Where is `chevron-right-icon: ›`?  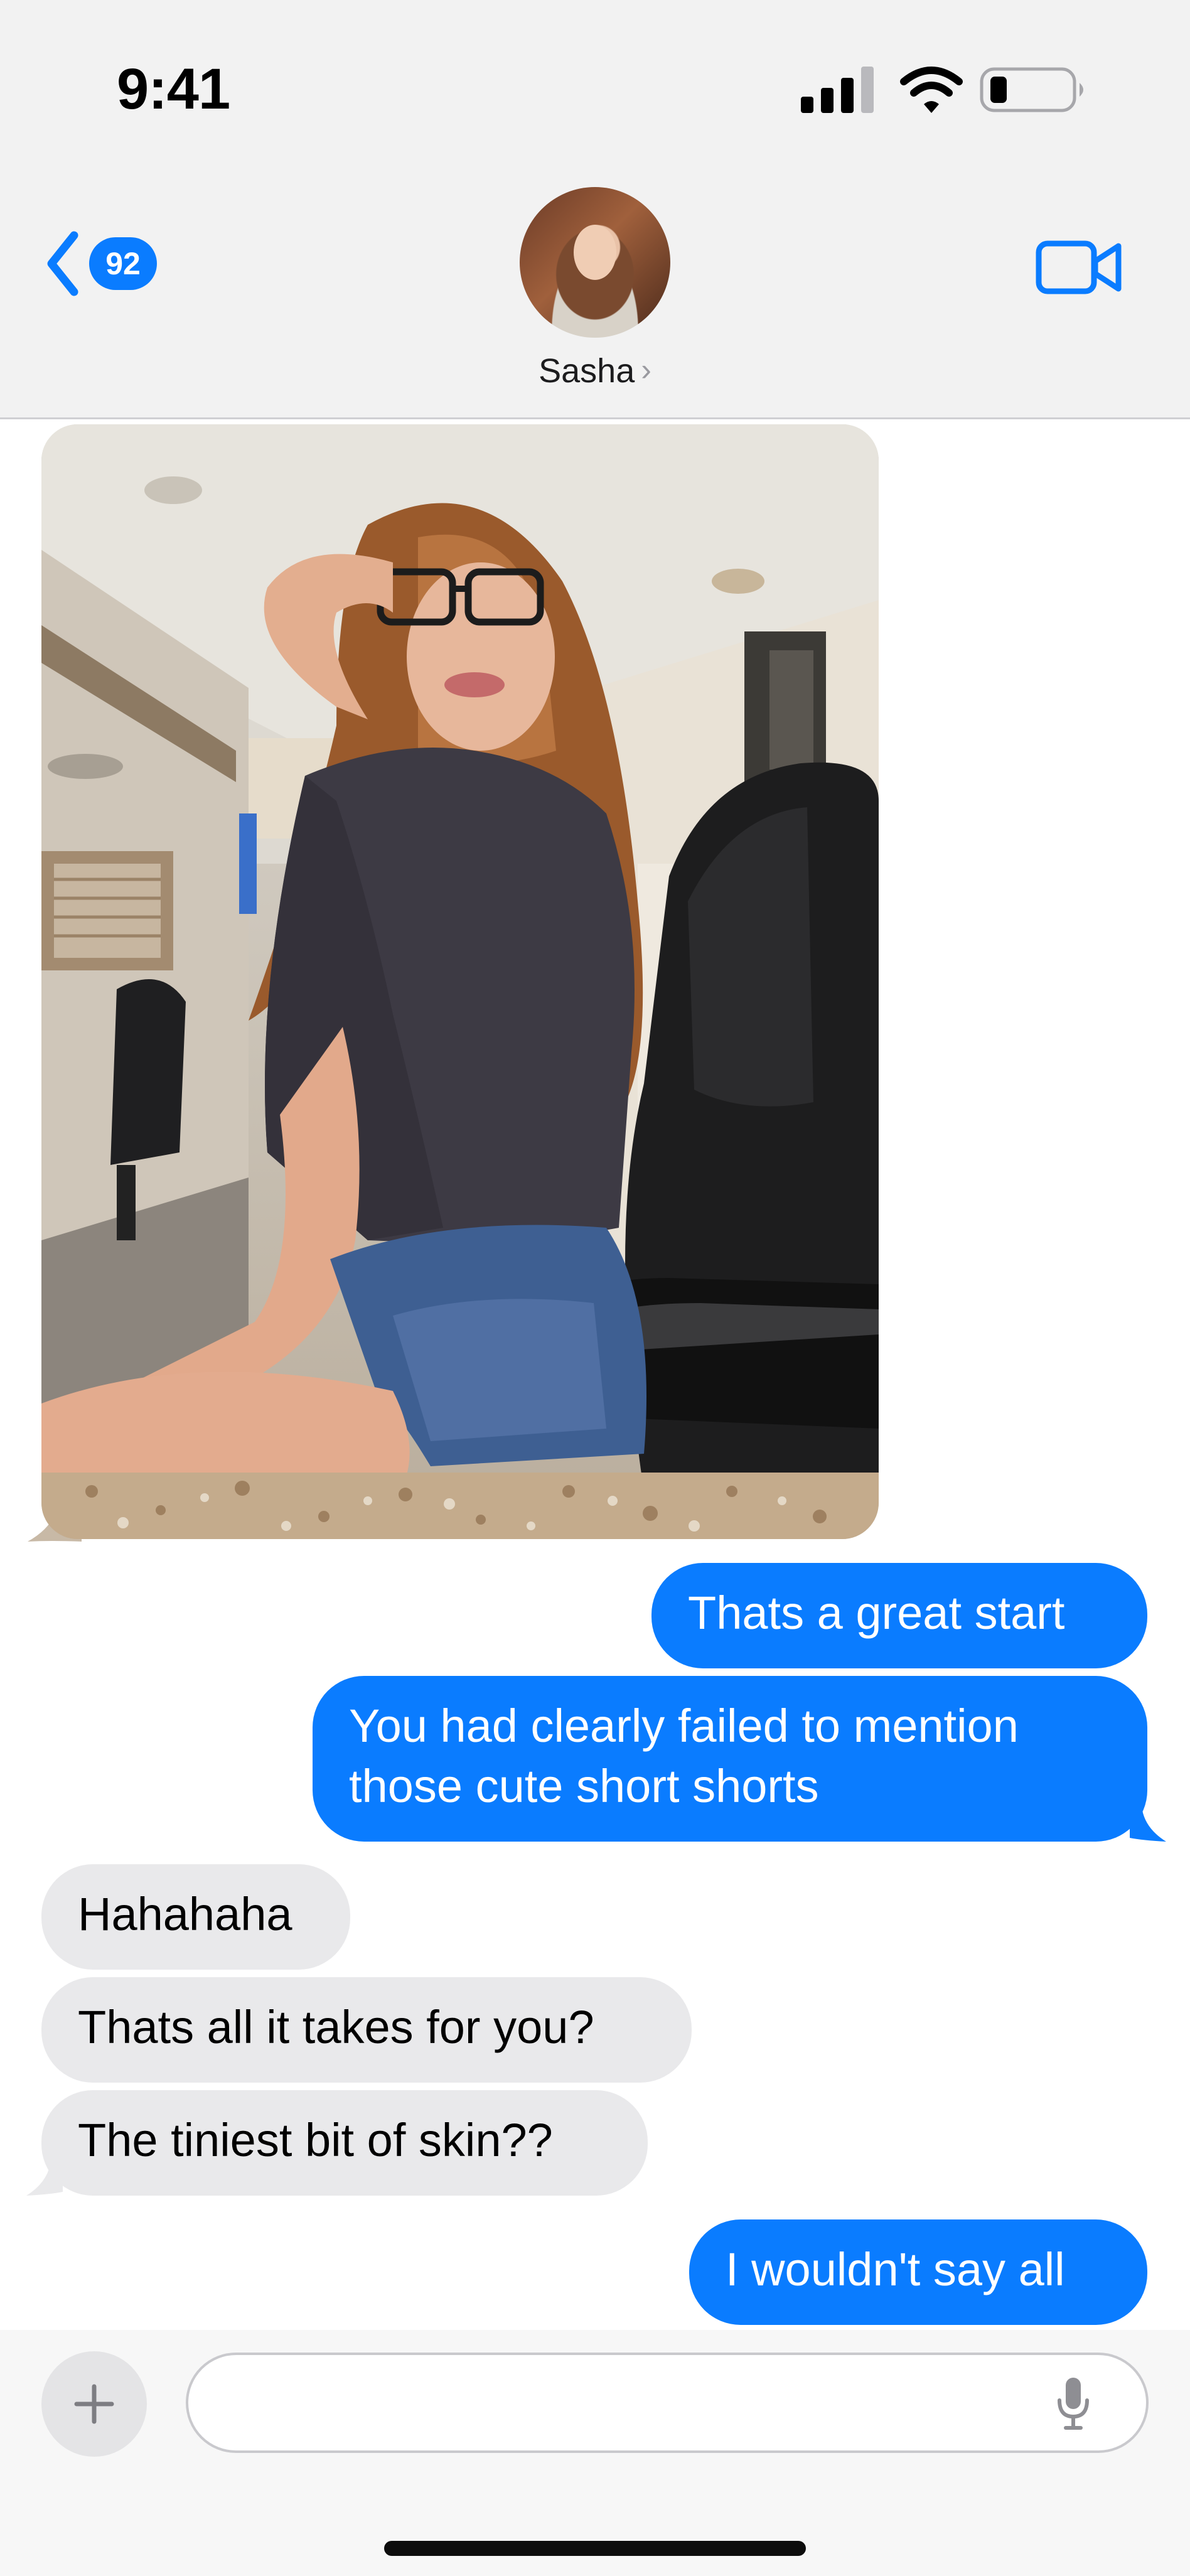 chevron-right-icon: › is located at coordinates (646, 369).